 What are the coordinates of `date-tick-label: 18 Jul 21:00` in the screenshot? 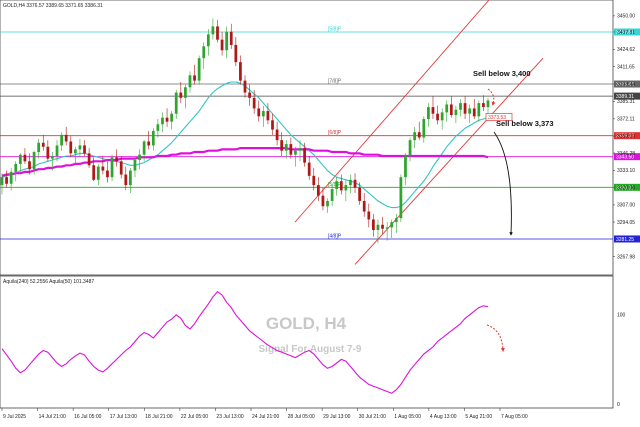 It's located at (158, 417).